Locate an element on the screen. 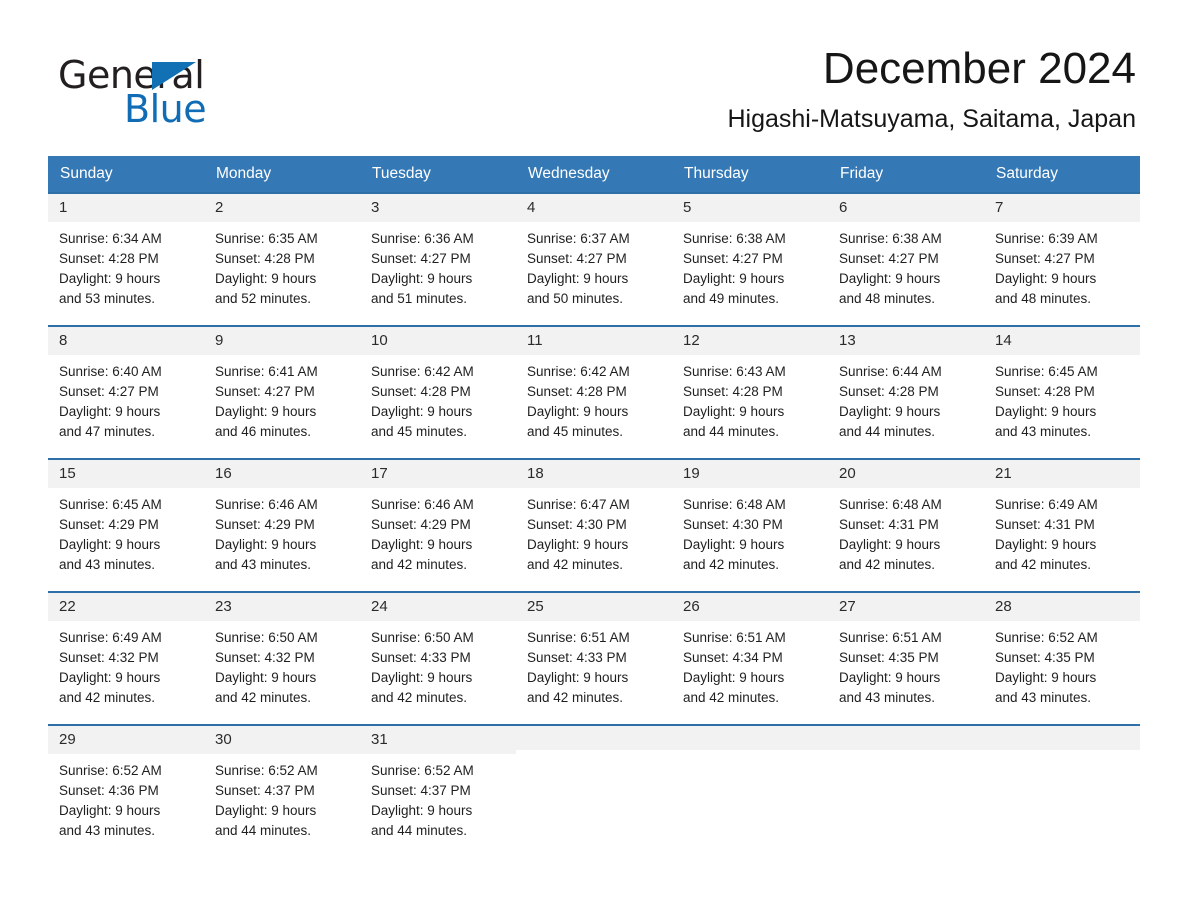 This screenshot has height=918, width=1188. daylight-text-line2: and 45 minutes. is located at coordinates (419, 432).